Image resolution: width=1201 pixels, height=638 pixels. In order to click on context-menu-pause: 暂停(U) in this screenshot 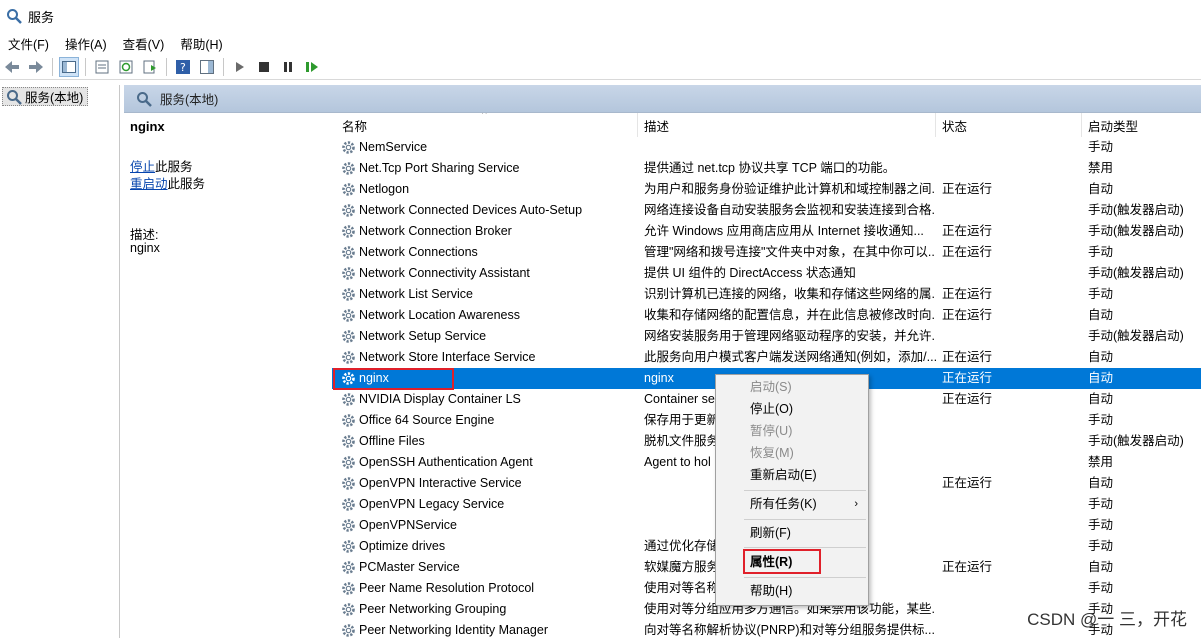, I will do `click(792, 431)`.